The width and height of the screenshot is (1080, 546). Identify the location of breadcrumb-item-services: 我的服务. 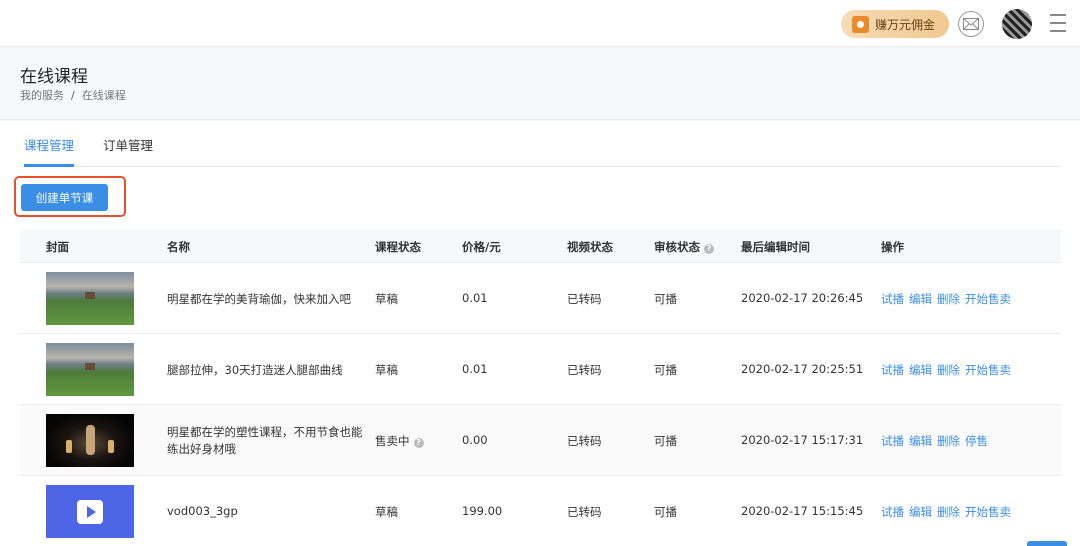
(42, 95).